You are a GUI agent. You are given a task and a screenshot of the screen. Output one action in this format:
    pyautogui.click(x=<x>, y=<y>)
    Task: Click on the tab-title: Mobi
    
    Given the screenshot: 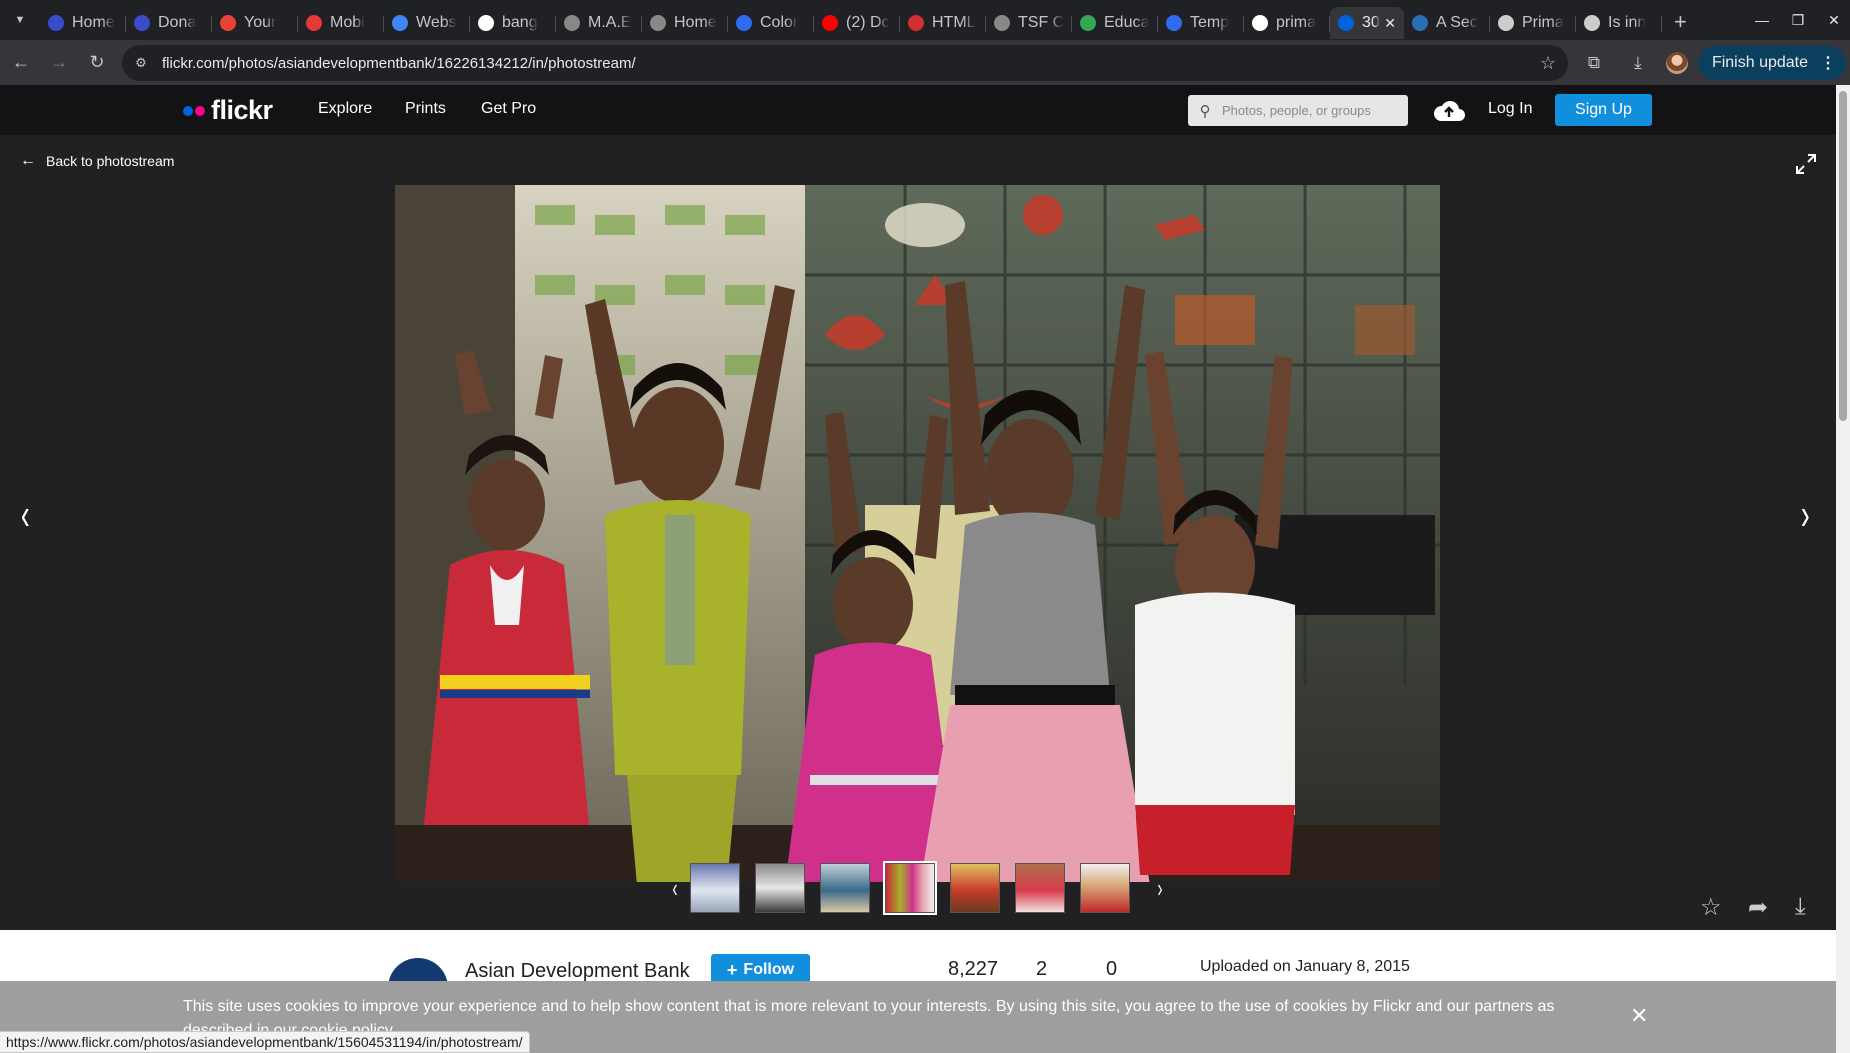 What is the action you would take?
    pyautogui.click(x=347, y=22)
    